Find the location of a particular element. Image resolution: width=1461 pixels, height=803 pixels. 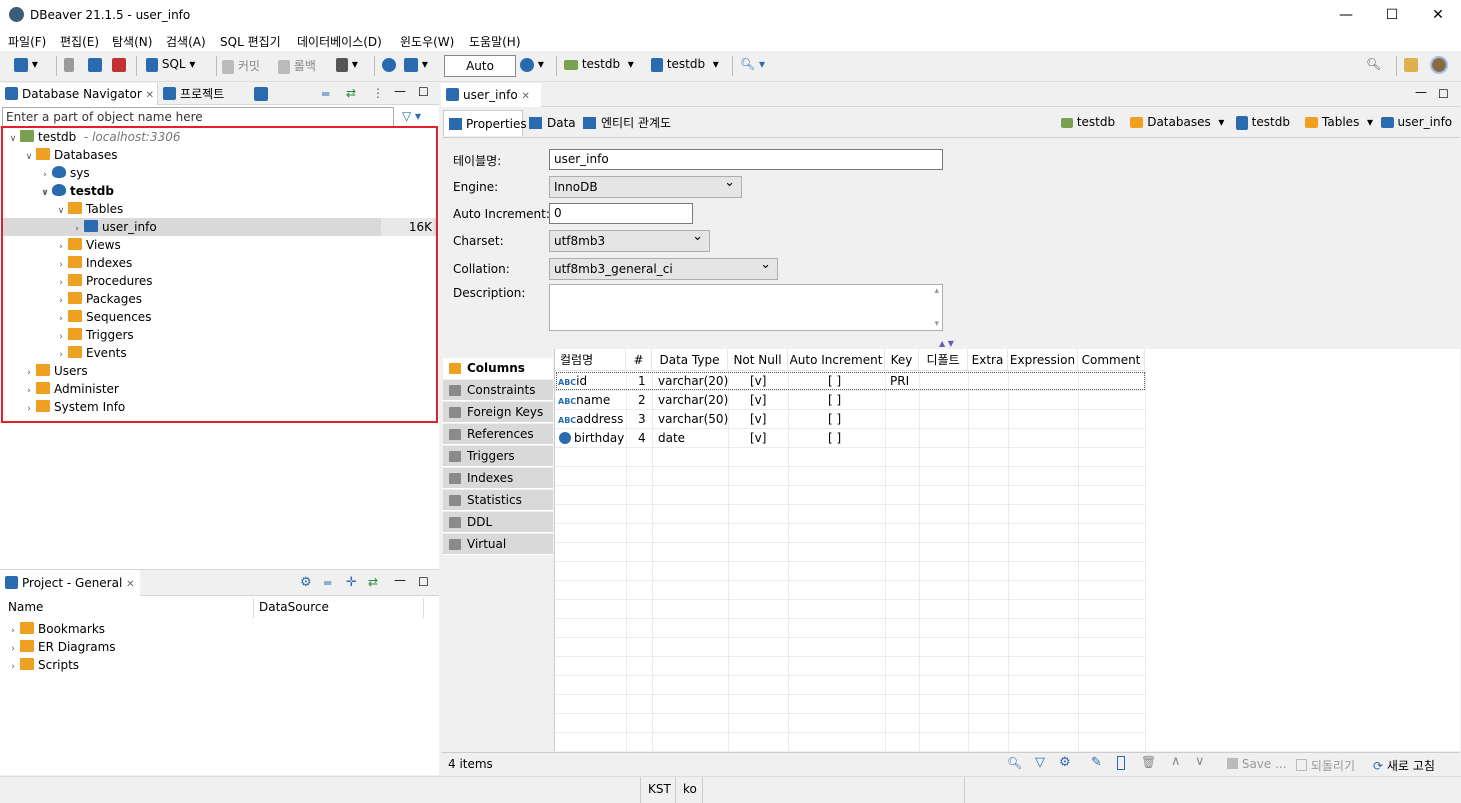

menu-search: 검색(A) is located at coordinates (186, 41).